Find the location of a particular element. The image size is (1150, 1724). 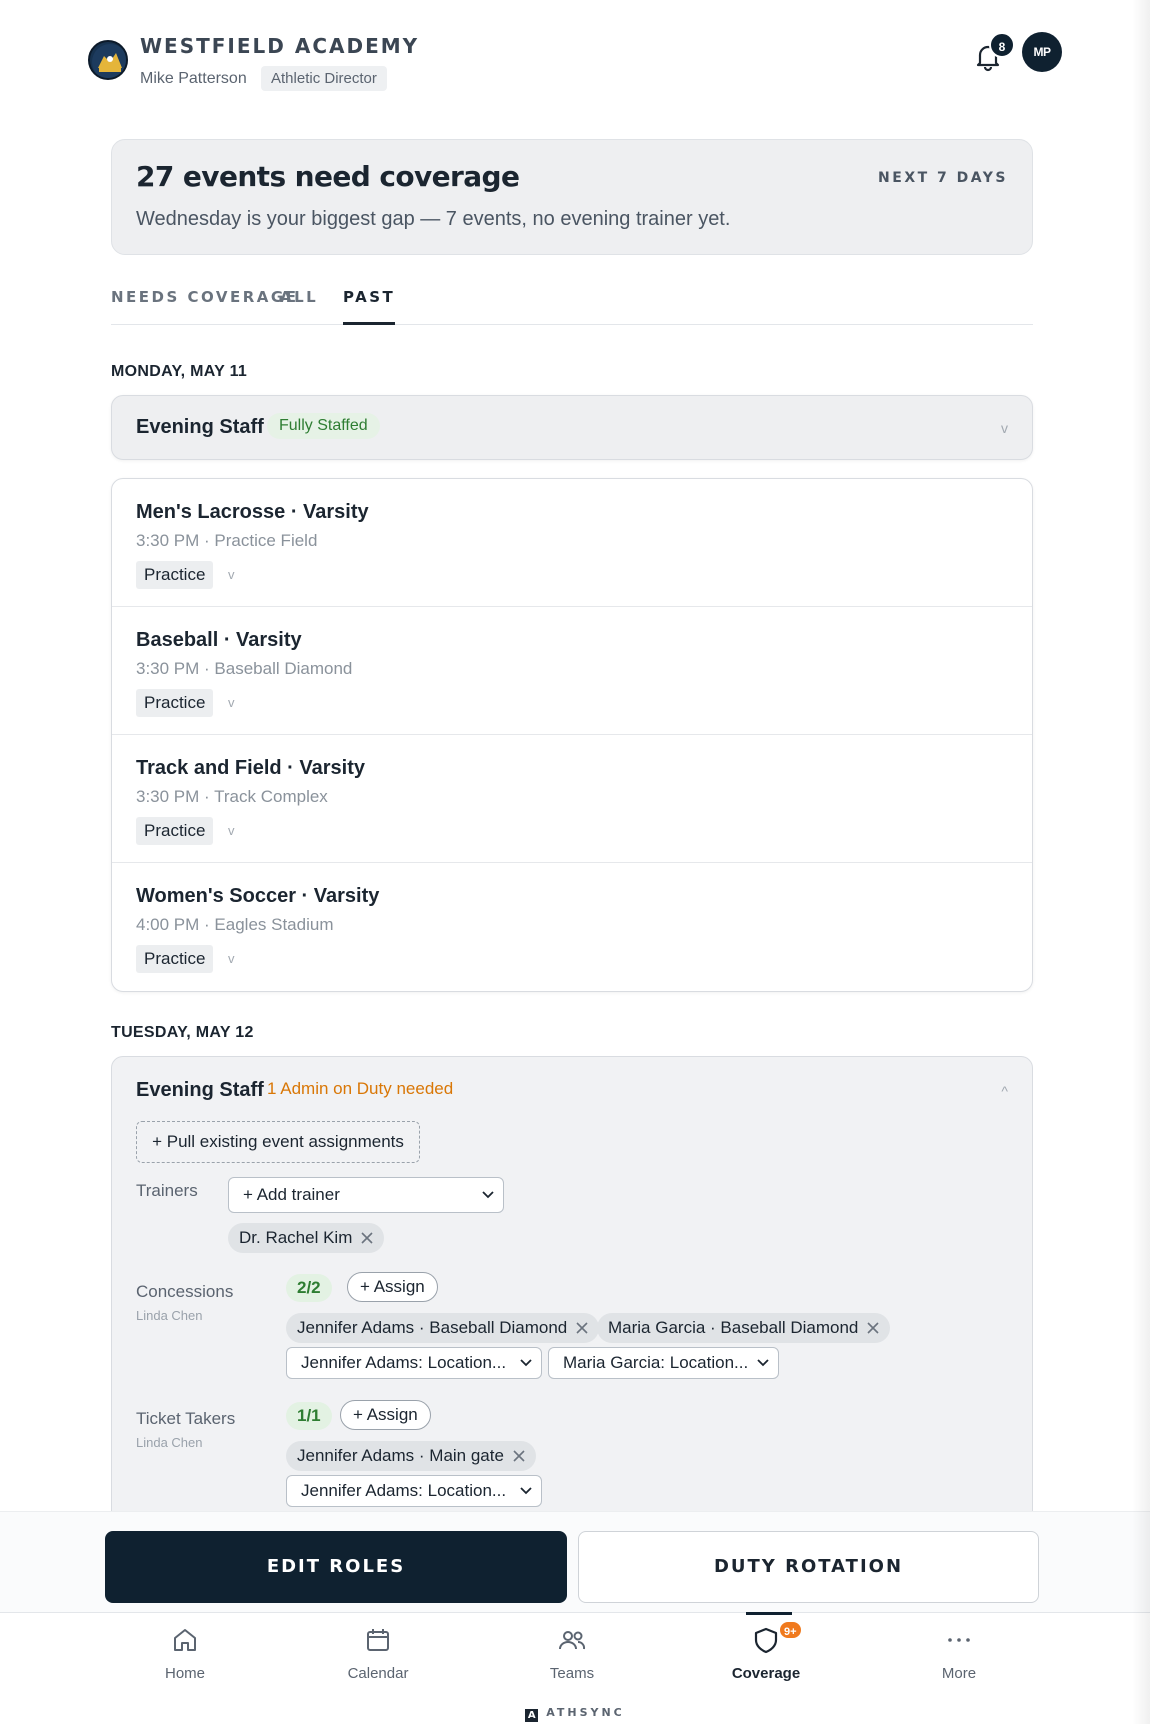

add-trainer-select: + Add trainer is located at coordinates (366, 1195).